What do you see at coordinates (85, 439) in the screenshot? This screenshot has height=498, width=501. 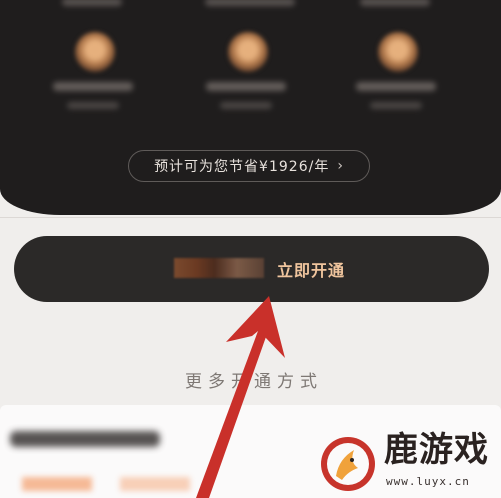 I see `blurred-card-title` at bounding box center [85, 439].